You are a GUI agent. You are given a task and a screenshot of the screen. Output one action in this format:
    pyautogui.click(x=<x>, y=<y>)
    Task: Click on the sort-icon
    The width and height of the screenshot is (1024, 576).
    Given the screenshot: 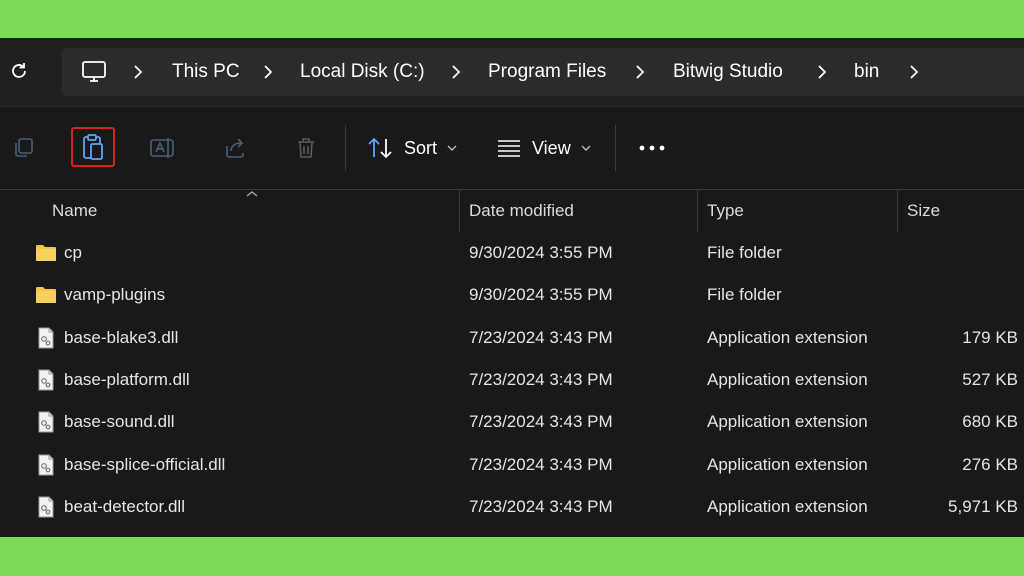 What is the action you would take?
    pyautogui.click(x=380, y=148)
    